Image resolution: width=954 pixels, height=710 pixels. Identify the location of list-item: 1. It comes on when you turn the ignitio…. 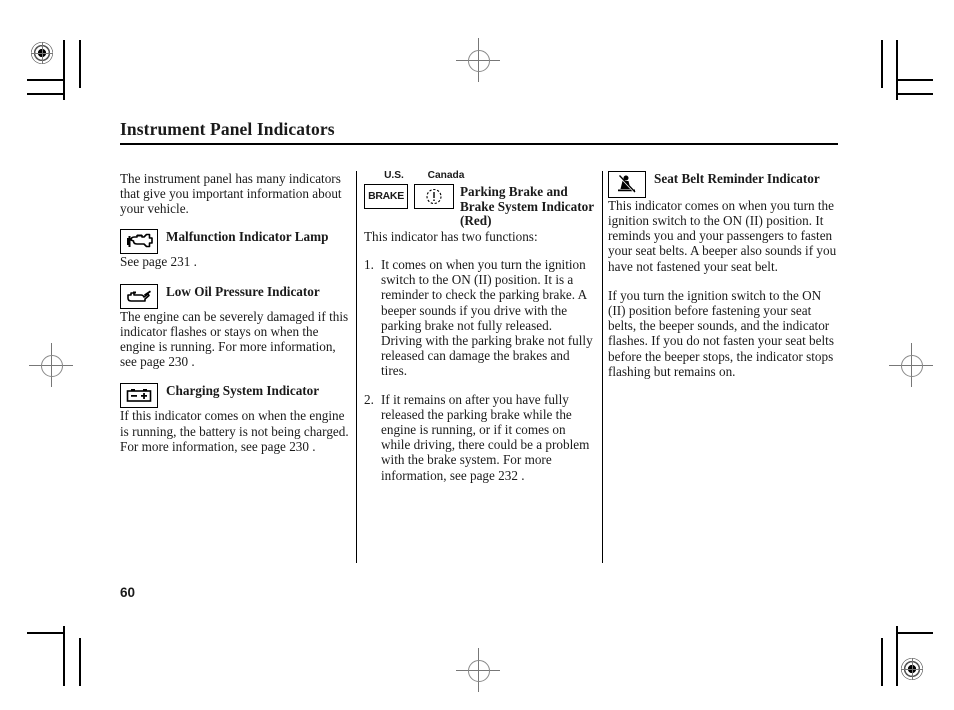
(479, 318).